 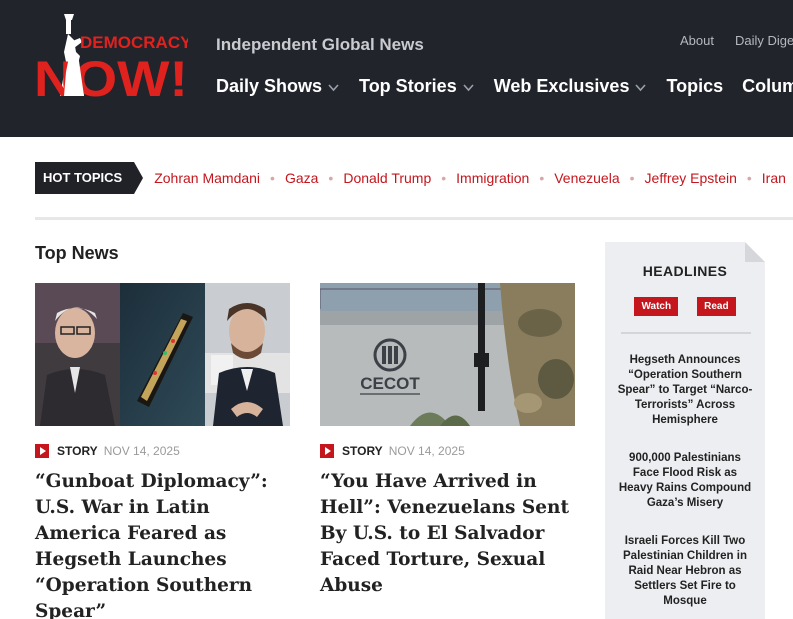 What do you see at coordinates (408, 86) in the screenshot?
I see `nav-label: Top Stories` at bounding box center [408, 86].